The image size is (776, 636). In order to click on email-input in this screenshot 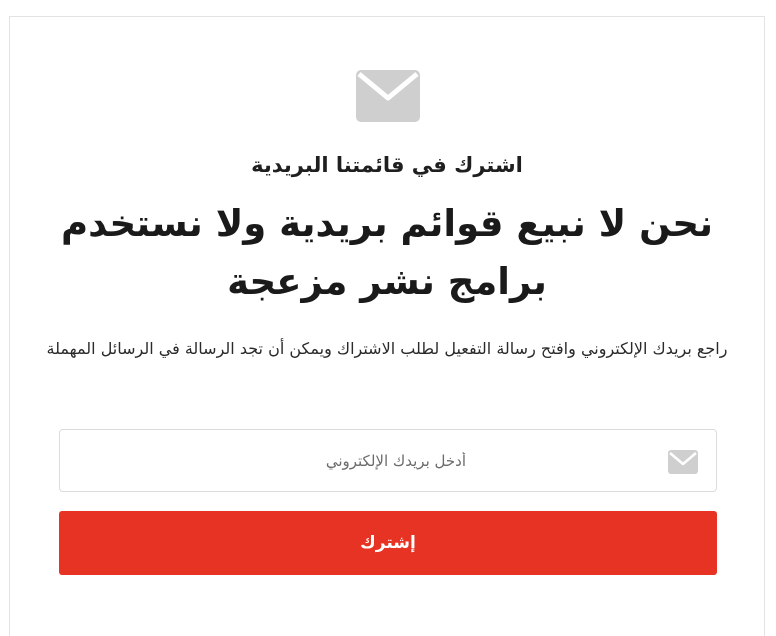, I will do `click(388, 460)`.